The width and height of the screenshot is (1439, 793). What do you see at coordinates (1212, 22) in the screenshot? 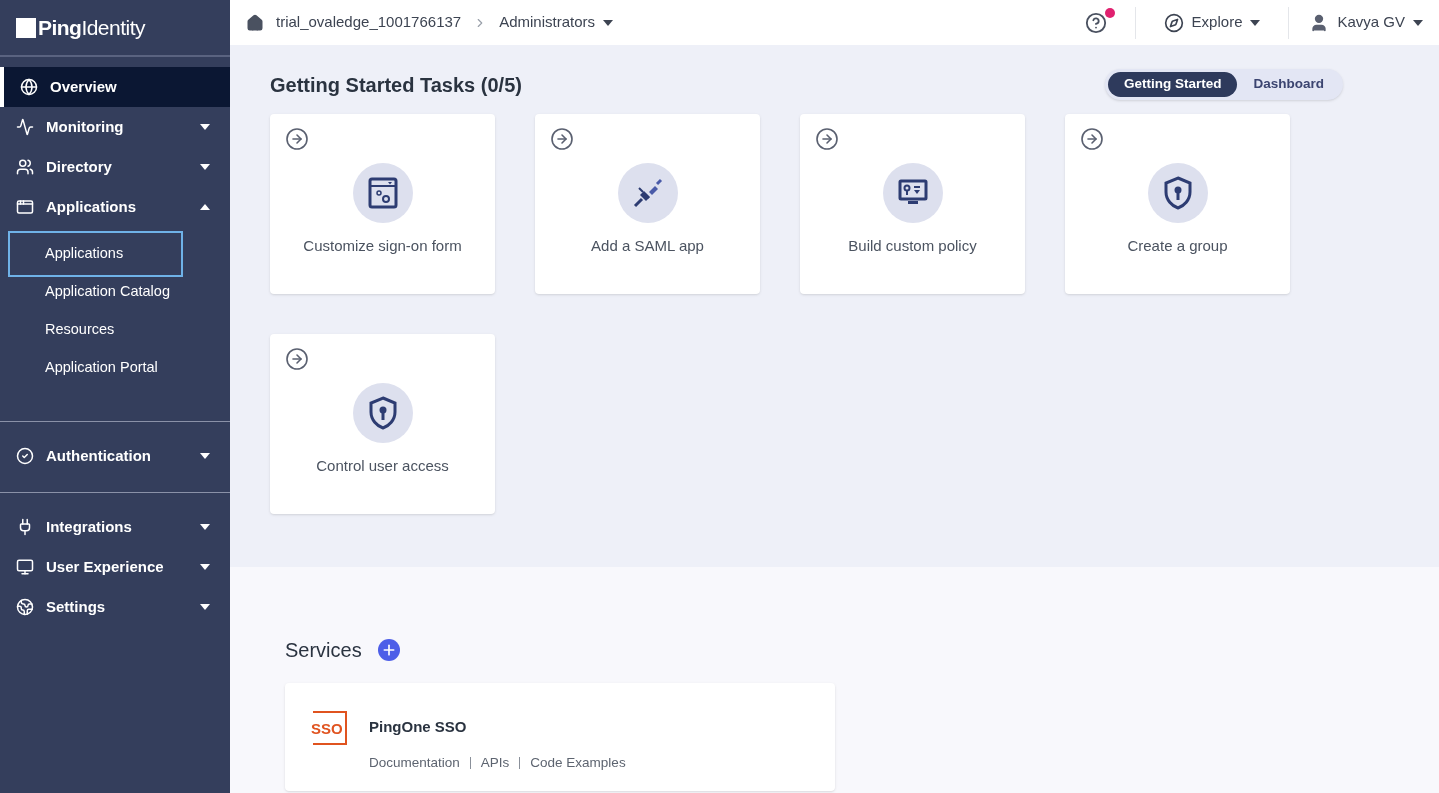
I see `explore-menu: Explore` at bounding box center [1212, 22].